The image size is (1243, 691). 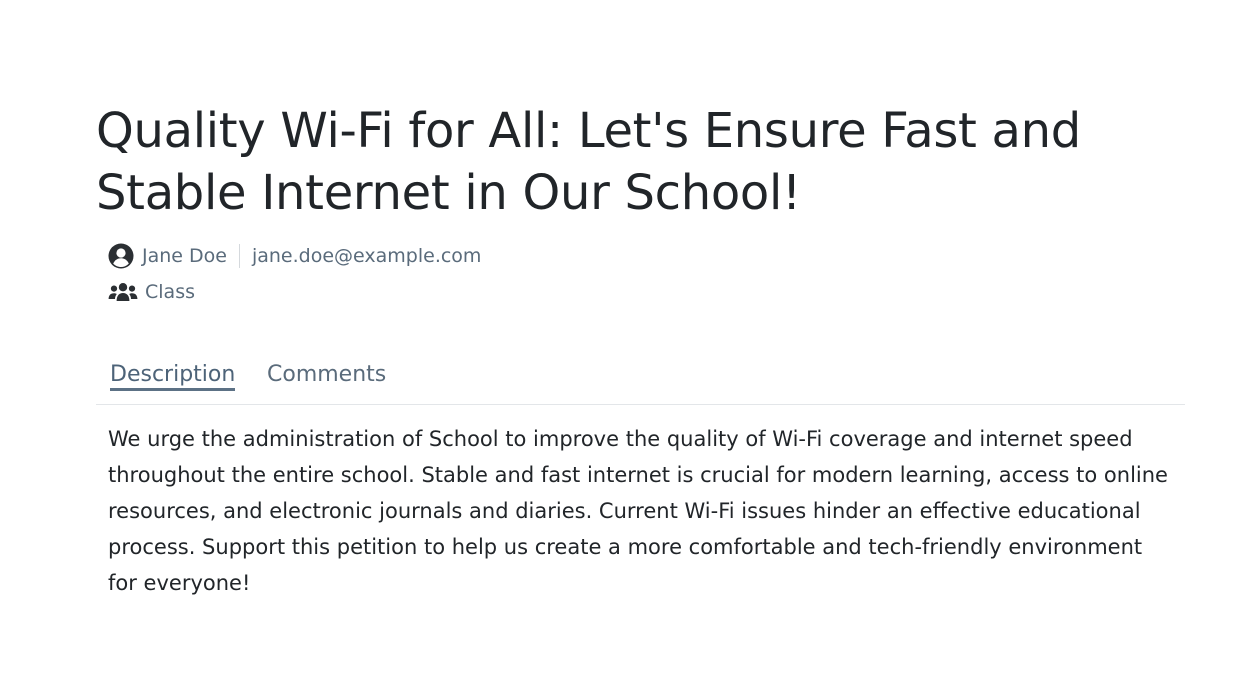 I want to click on audience-info: Class, so click(x=151, y=292).